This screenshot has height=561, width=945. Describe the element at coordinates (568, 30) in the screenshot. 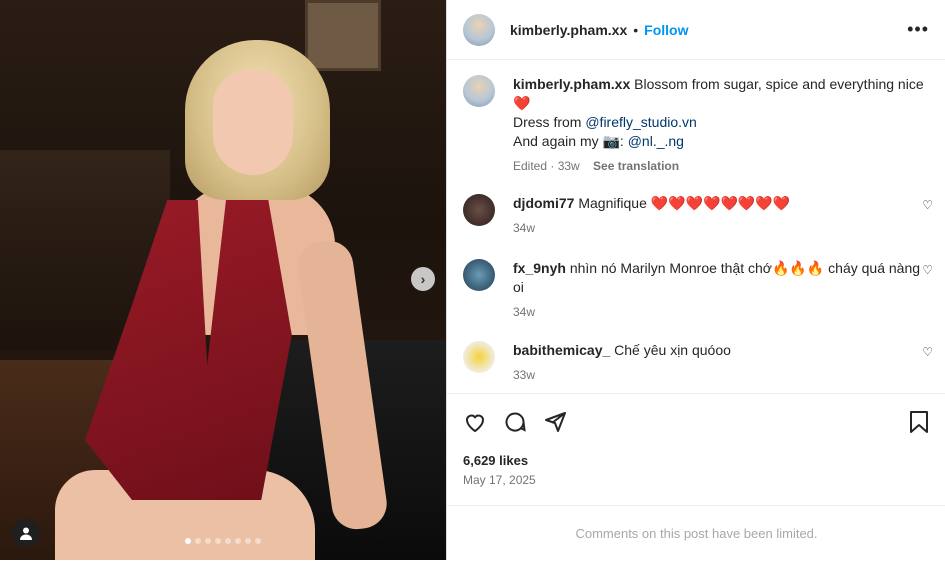

I see `header-username: kimberly.pham.xx` at that location.